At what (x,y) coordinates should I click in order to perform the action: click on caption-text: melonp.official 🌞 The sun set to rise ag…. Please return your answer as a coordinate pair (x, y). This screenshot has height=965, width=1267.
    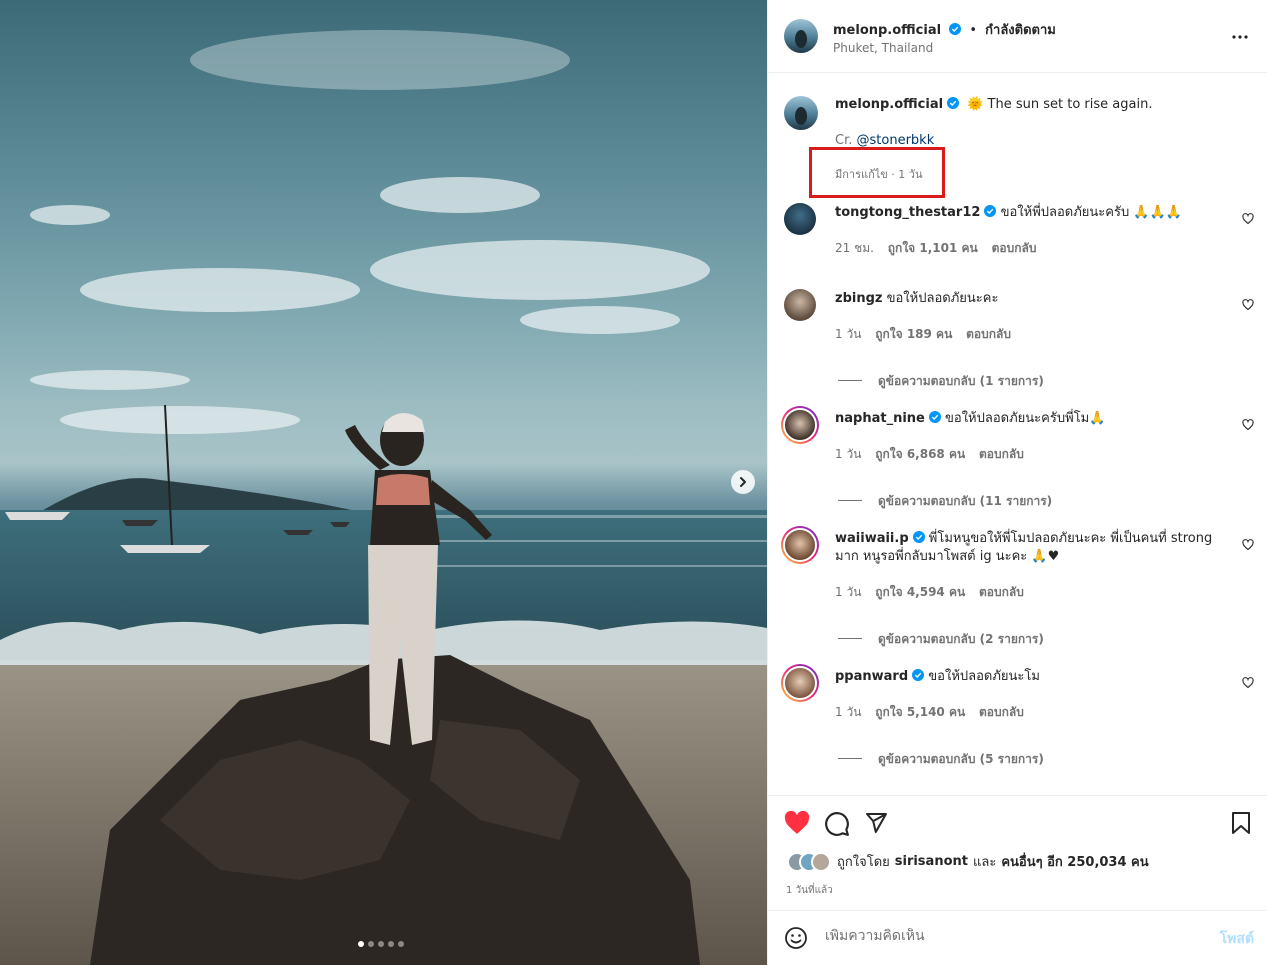
    Looking at the image, I should click on (1030, 105).